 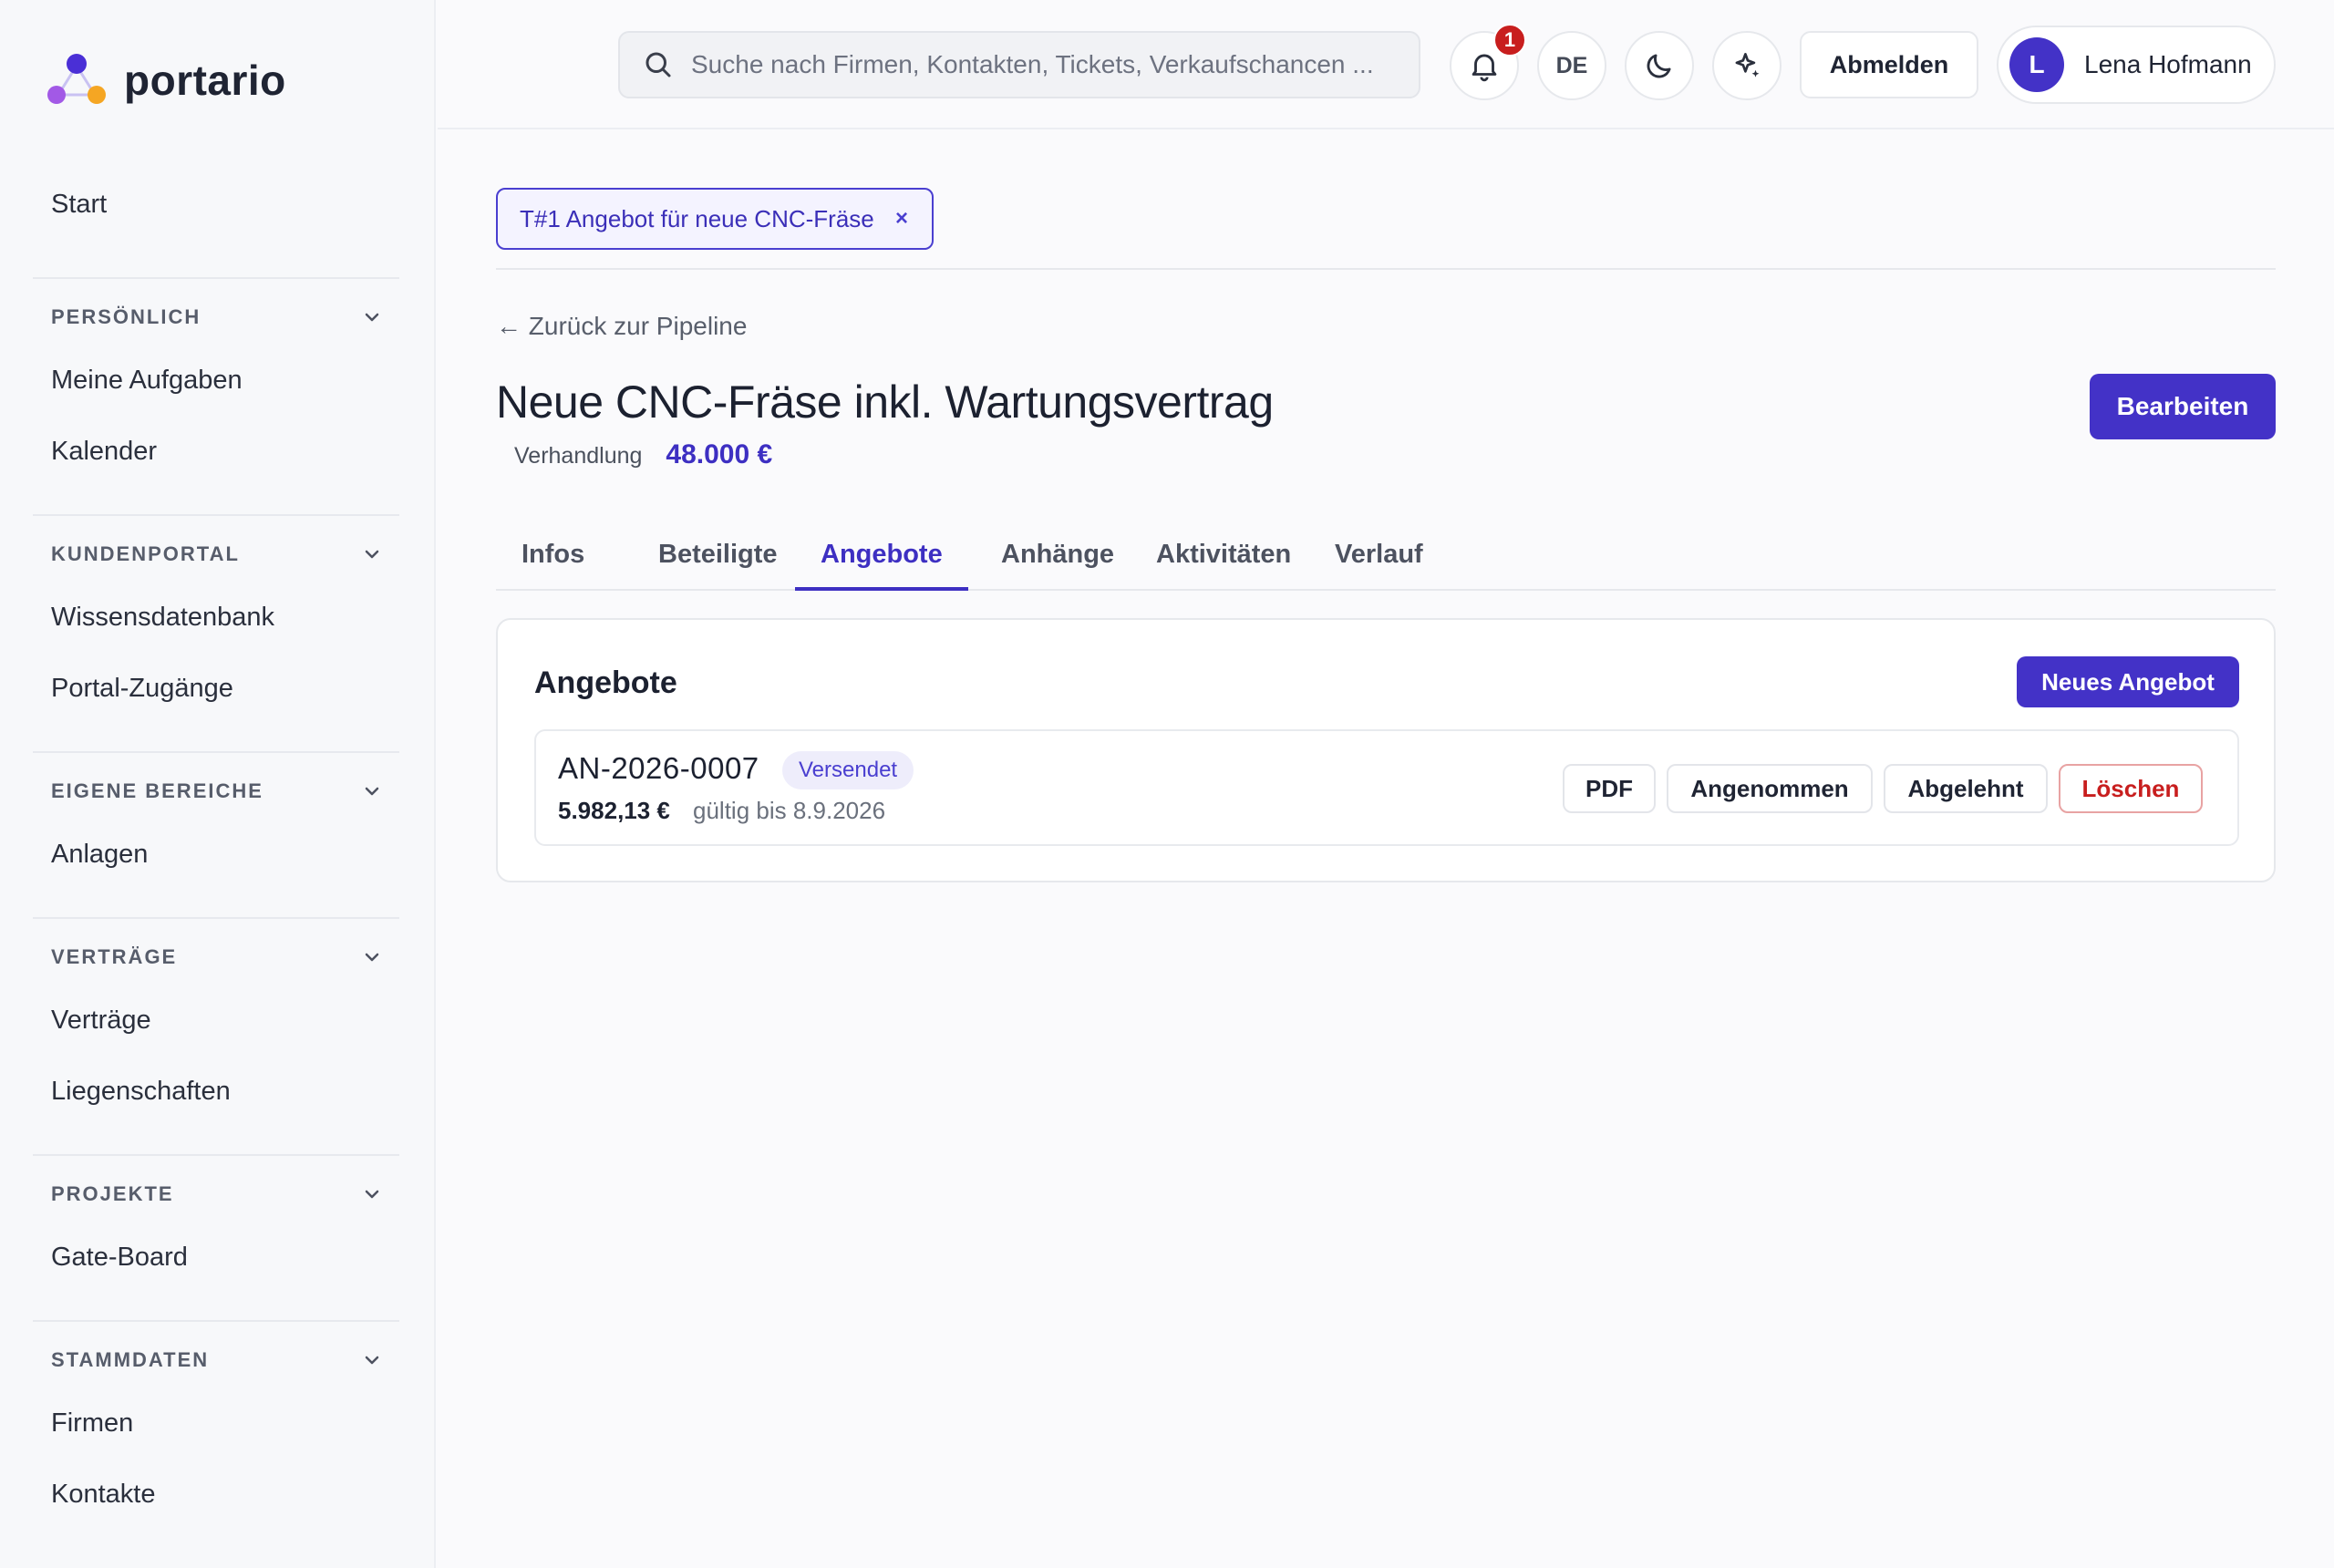 What do you see at coordinates (718, 560) in the screenshot?
I see `tab-beteiligte: Beteiligte` at bounding box center [718, 560].